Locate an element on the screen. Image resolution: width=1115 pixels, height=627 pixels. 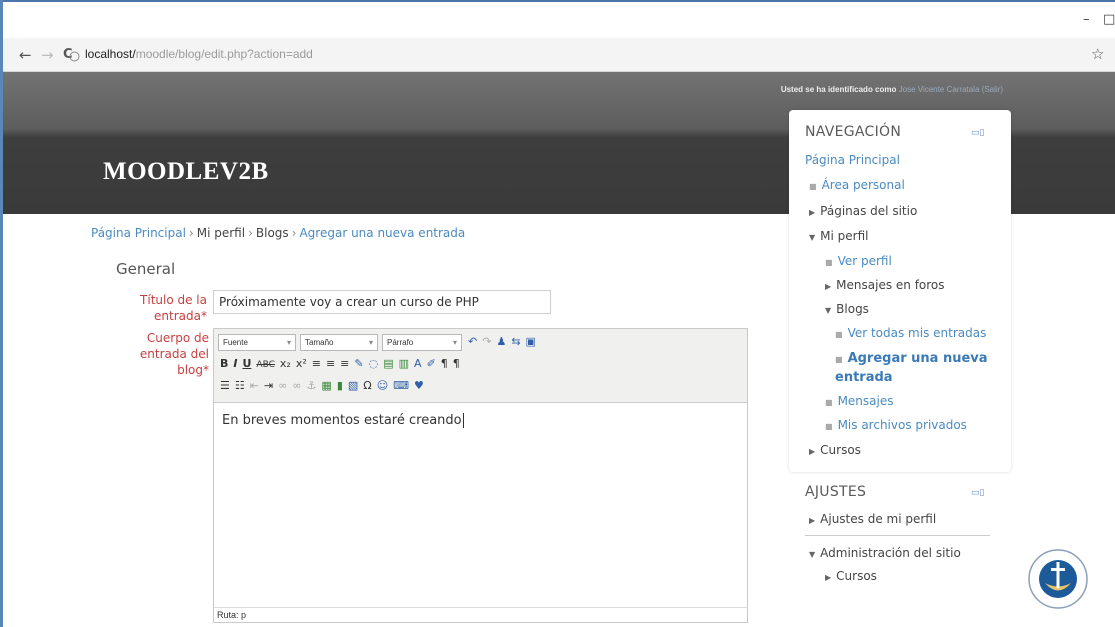
nav-item-messages: ■ Mensajes is located at coordinates (859, 401).